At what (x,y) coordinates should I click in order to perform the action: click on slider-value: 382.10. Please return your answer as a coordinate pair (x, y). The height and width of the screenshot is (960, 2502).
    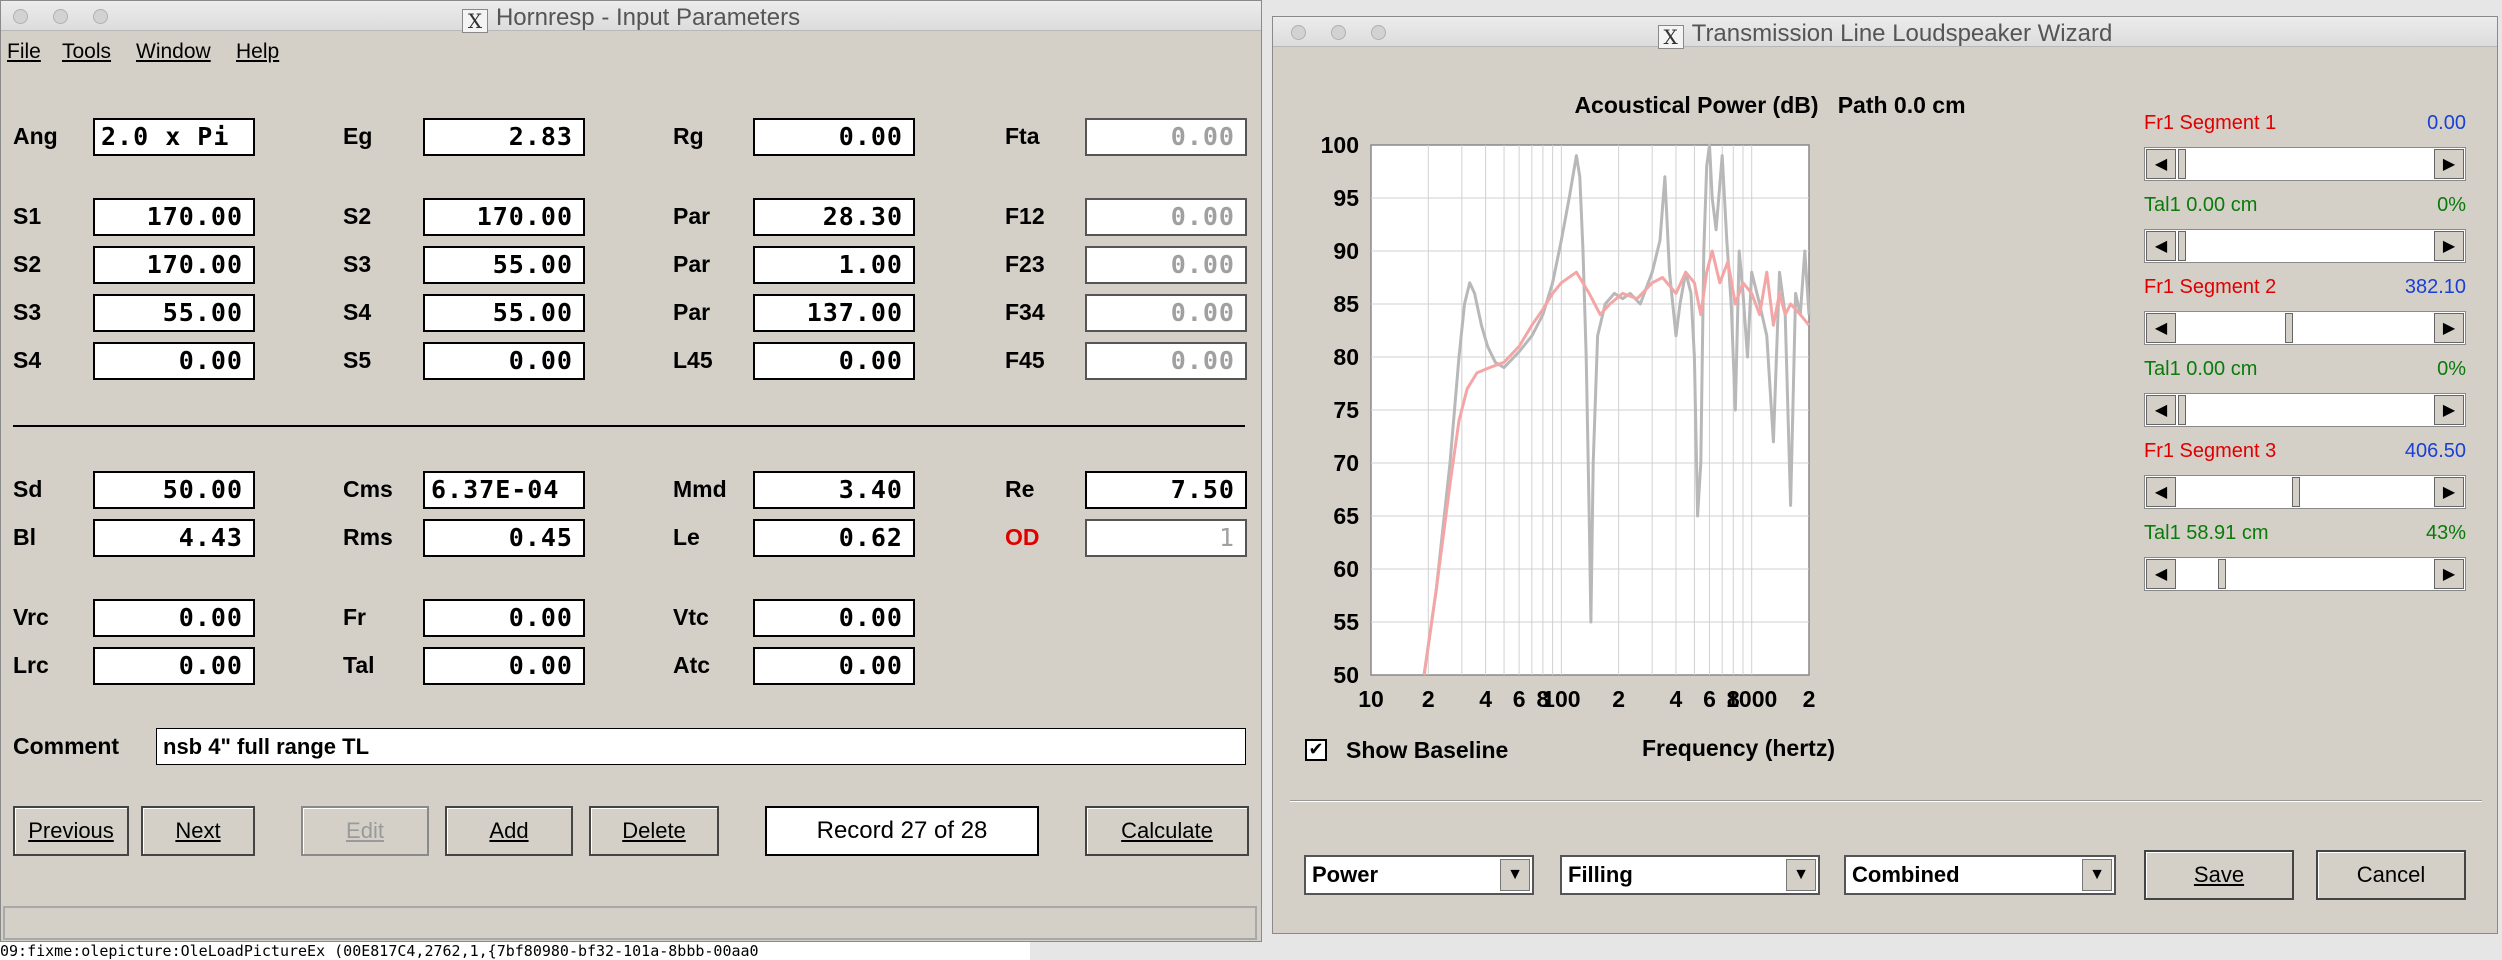
    Looking at the image, I should click on (2435, 287).